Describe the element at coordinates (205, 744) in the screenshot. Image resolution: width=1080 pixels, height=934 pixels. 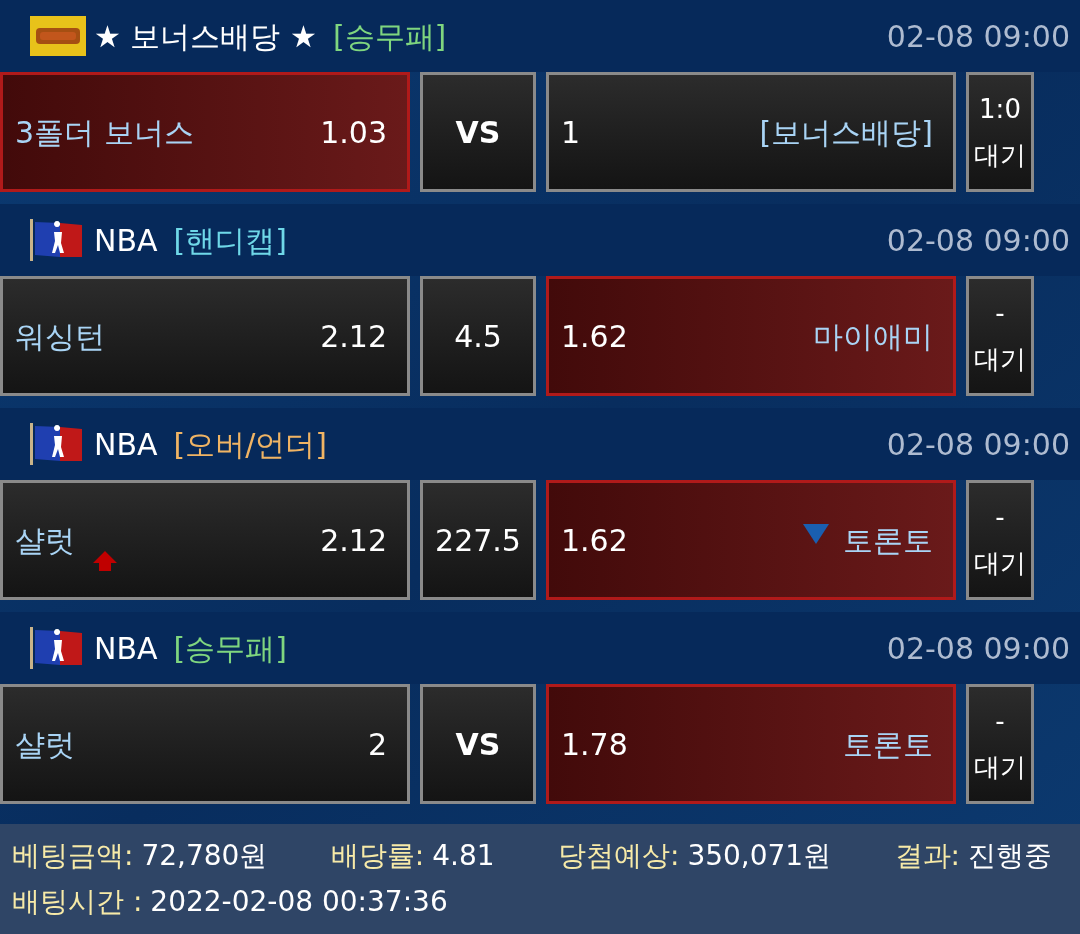
I see `home-odds-button: 샬럿 2` at that location.